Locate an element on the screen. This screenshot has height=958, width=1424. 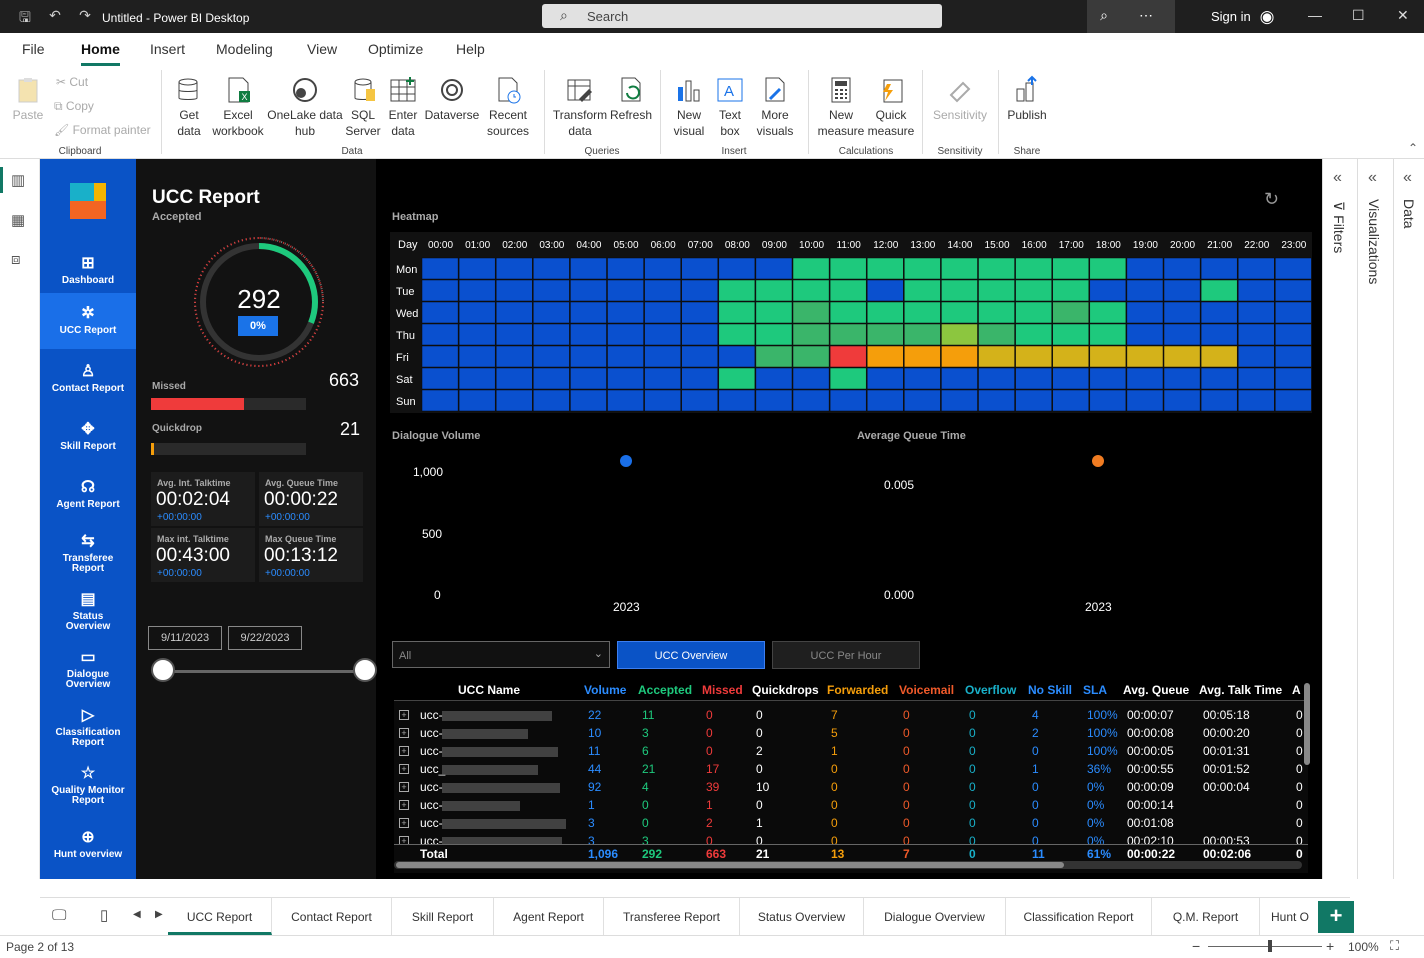
recent-sources-button: Recent sources is located at coordinates (508, 107).